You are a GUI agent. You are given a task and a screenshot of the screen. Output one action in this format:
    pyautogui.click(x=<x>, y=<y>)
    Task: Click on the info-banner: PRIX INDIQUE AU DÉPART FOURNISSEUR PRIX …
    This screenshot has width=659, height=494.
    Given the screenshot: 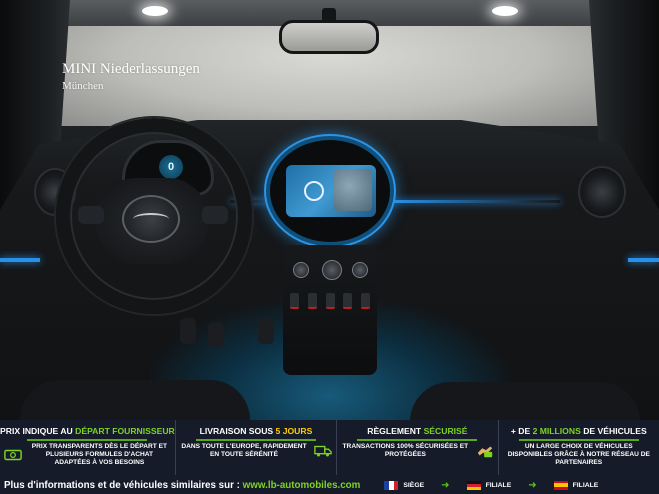 What is the action you would take?
    pyautogui.click(x=329, y=457)
    